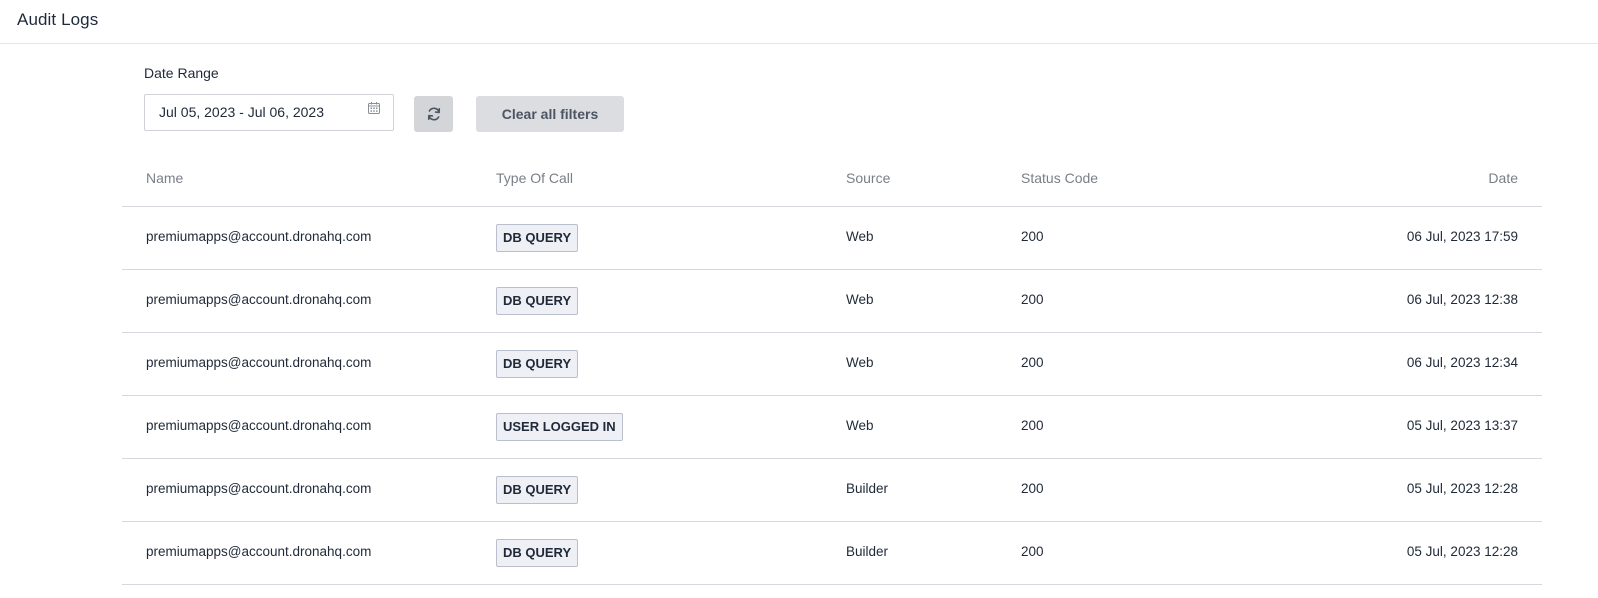 This screenshot has height=598, width=1598. What do you see at coordinates (374, 108) in the screenshot?
I see `calendar-icon` at bounding box center [374, 108].